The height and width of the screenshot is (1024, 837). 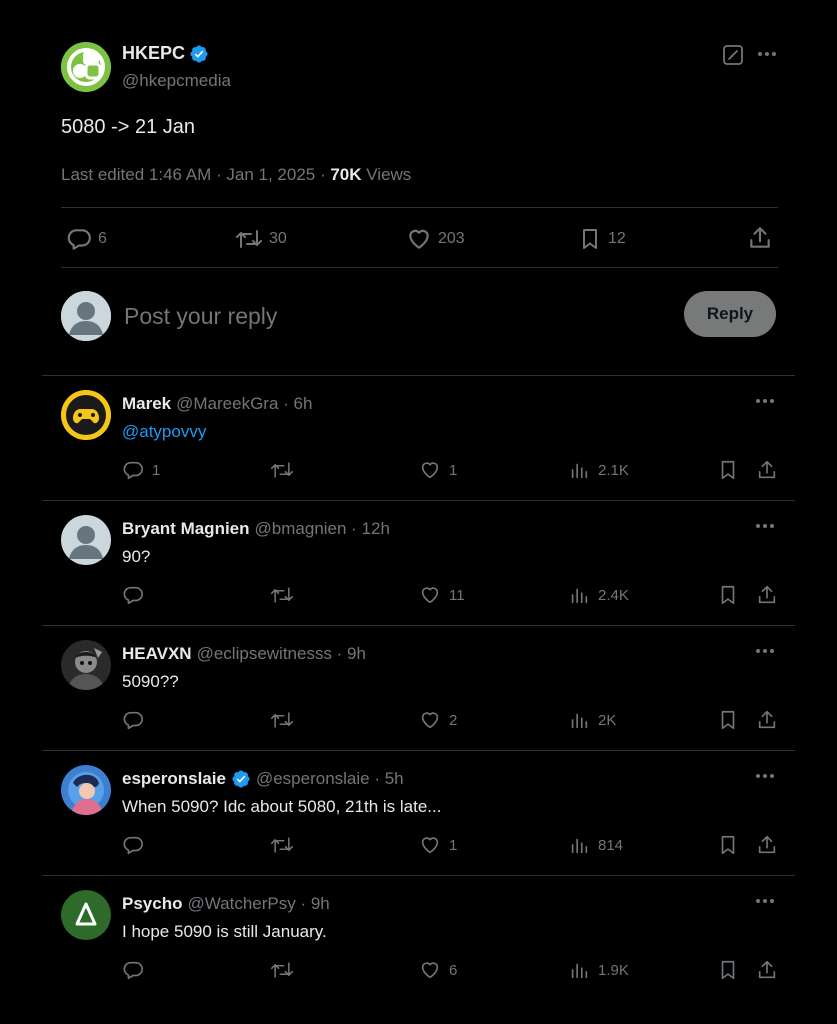 I want to click on reply-author-name: HEAVXN, so click(x=157, y=654).